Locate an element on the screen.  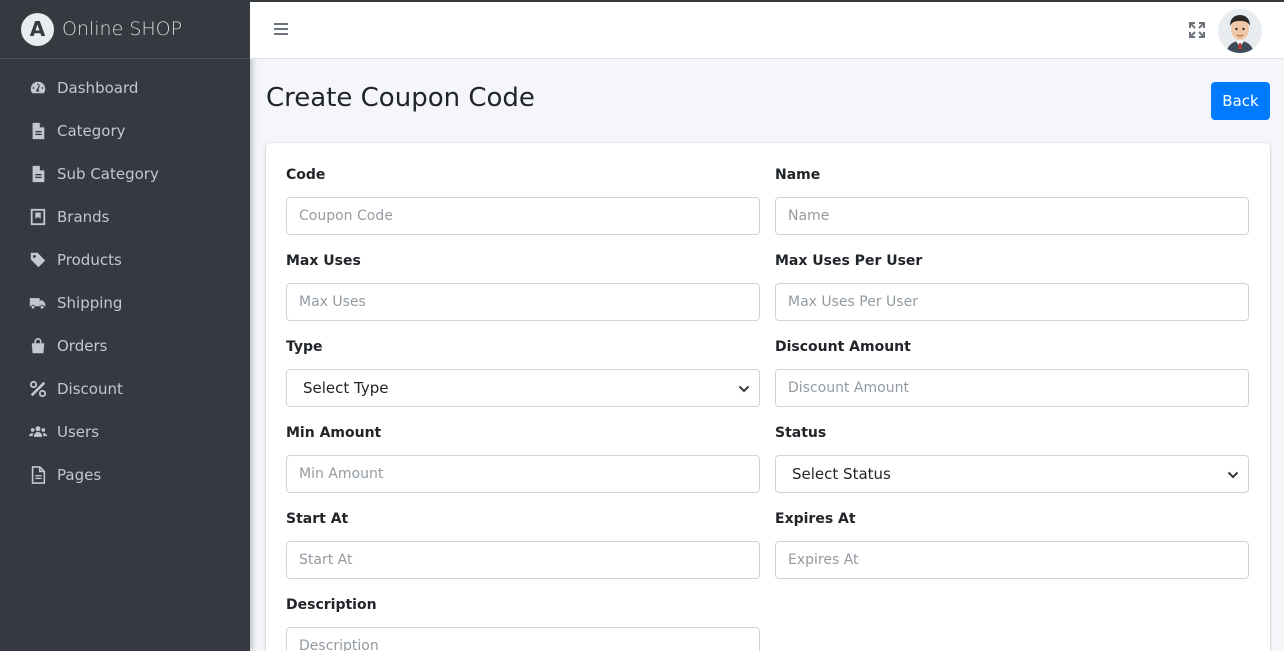
description-label: Description is located at coordinates (331, 605).